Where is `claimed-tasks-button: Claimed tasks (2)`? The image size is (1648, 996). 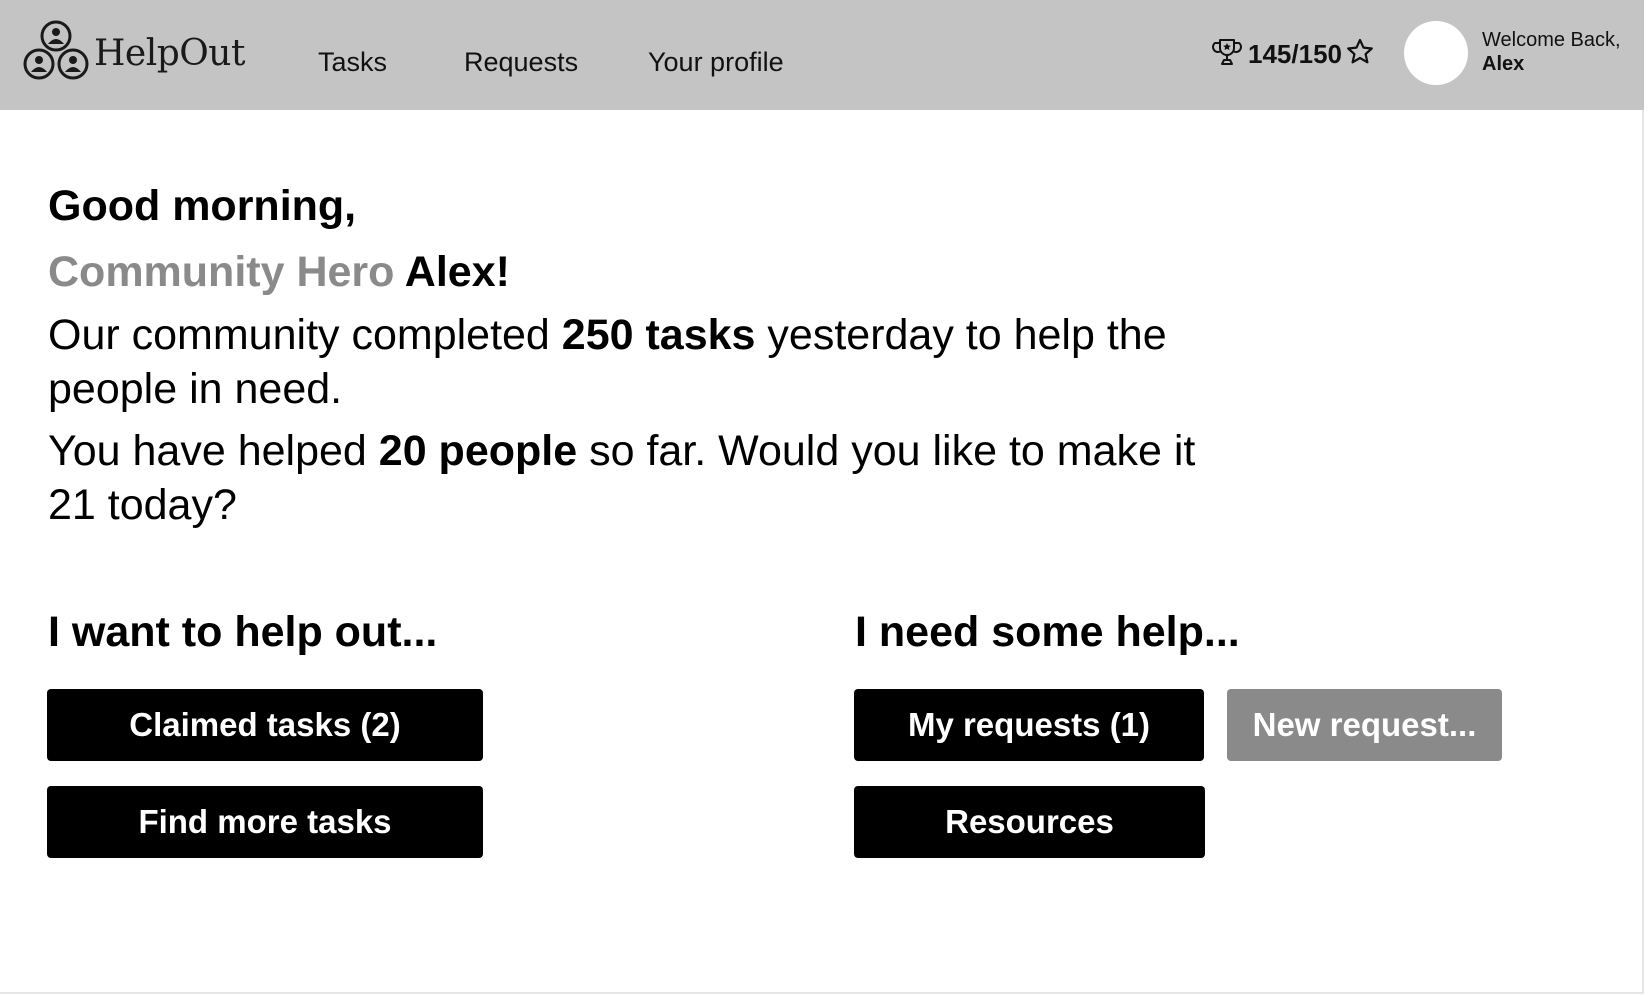 claimed-tasks-button: Claimed tasks (2) is located at coordinates (265, 725).